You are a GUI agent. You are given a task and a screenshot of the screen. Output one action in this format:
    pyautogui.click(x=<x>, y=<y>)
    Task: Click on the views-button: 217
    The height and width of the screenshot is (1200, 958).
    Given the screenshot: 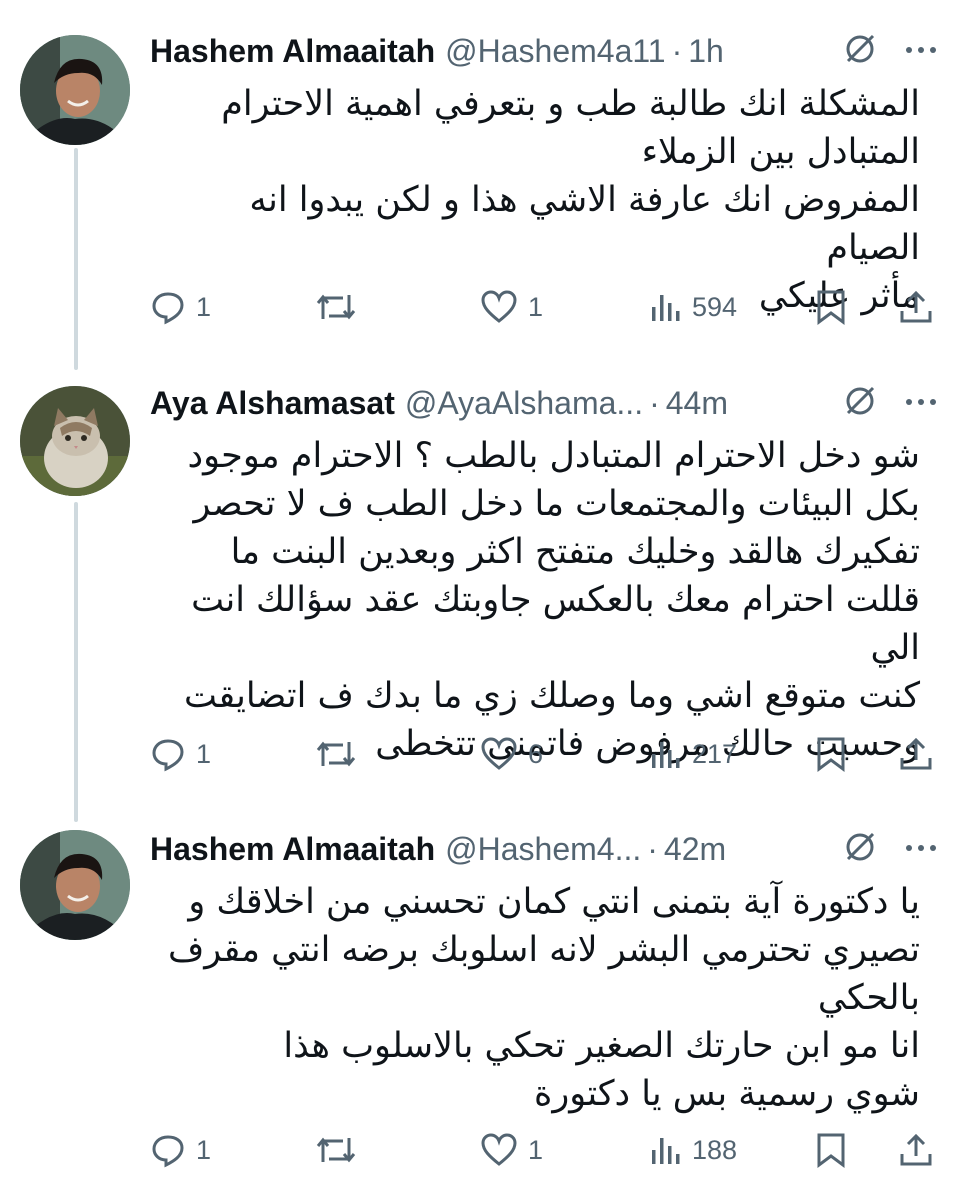 What is the action you would take?
    pyautogui.click(x=693, y=754)
    